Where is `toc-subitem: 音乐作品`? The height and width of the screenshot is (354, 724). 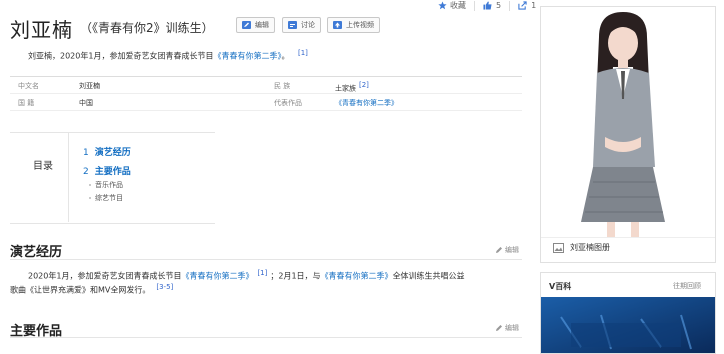 toc-subitem: 音乐作品 is located at coordinates (106, 185).